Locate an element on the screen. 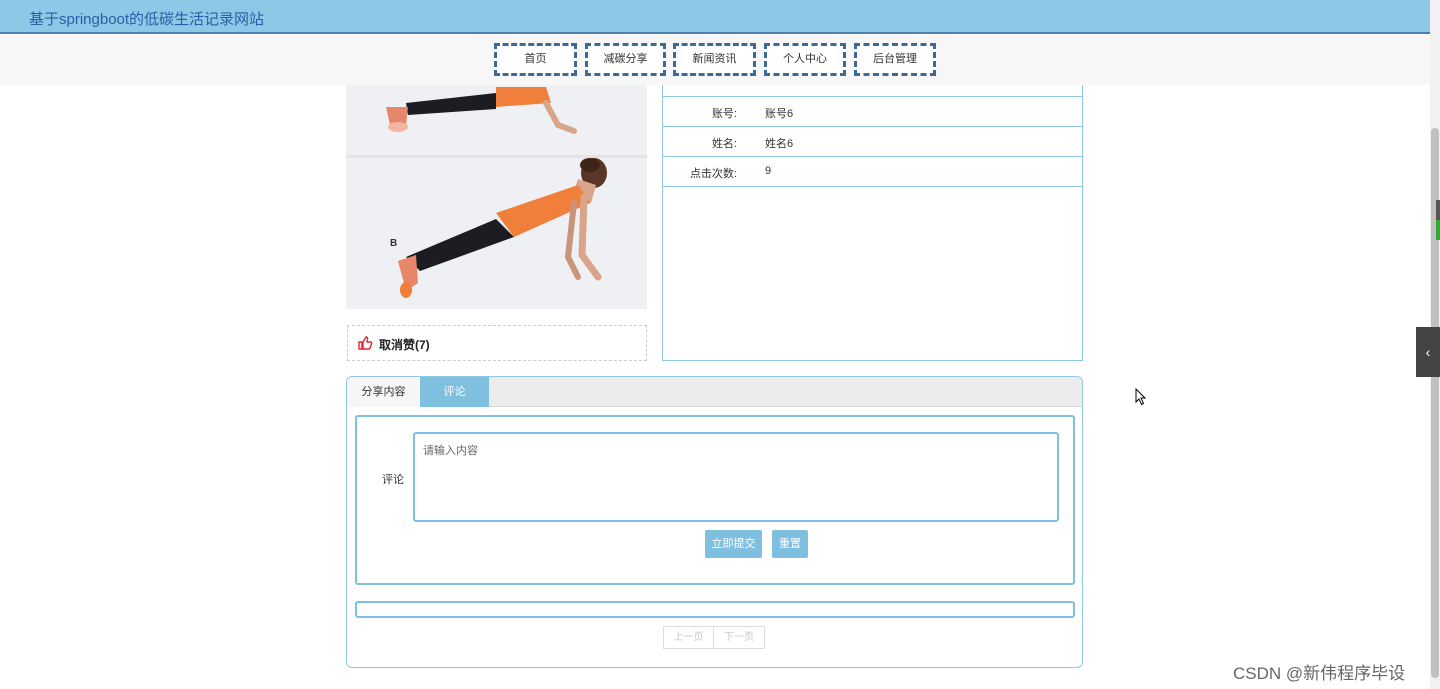 This screenshot has width=1440, height=689. info-value: 姓名6 is located at coordinates (779, 144).